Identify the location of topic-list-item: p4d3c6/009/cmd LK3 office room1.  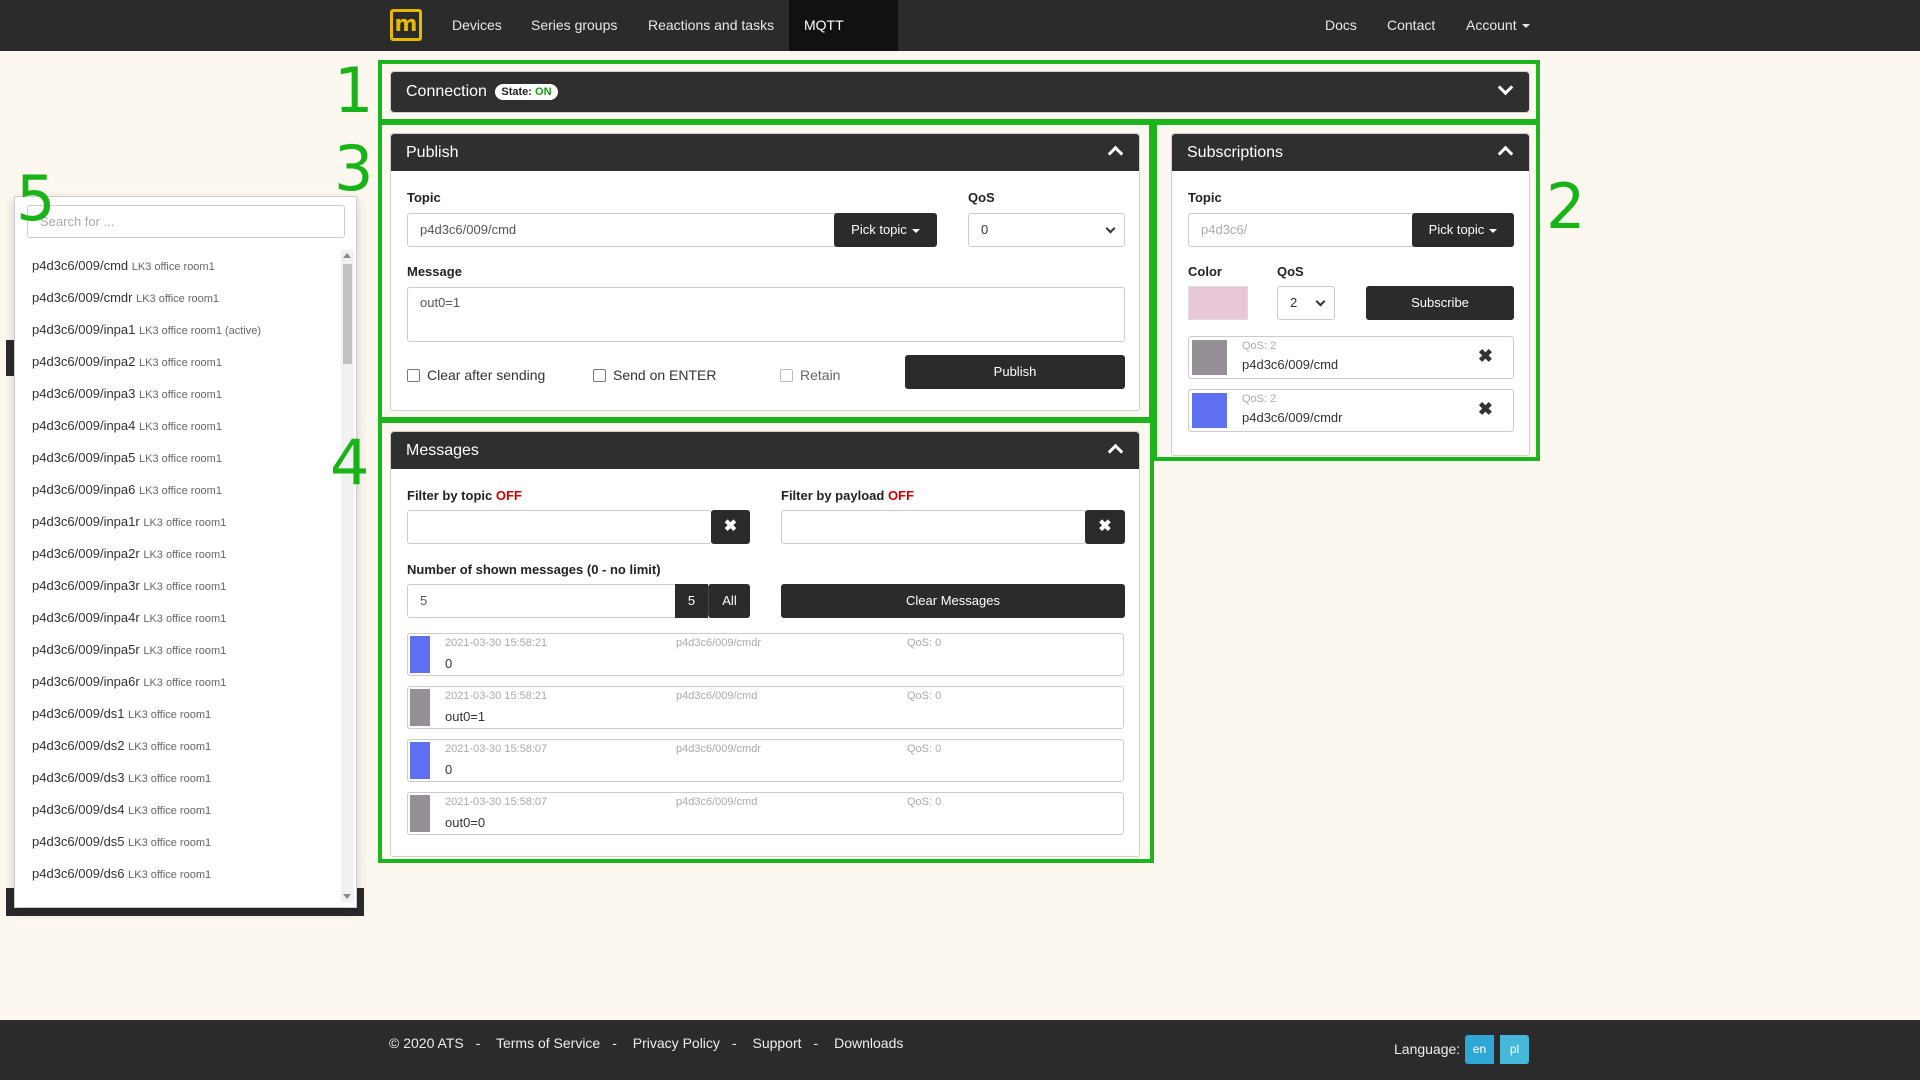
(178, 266).